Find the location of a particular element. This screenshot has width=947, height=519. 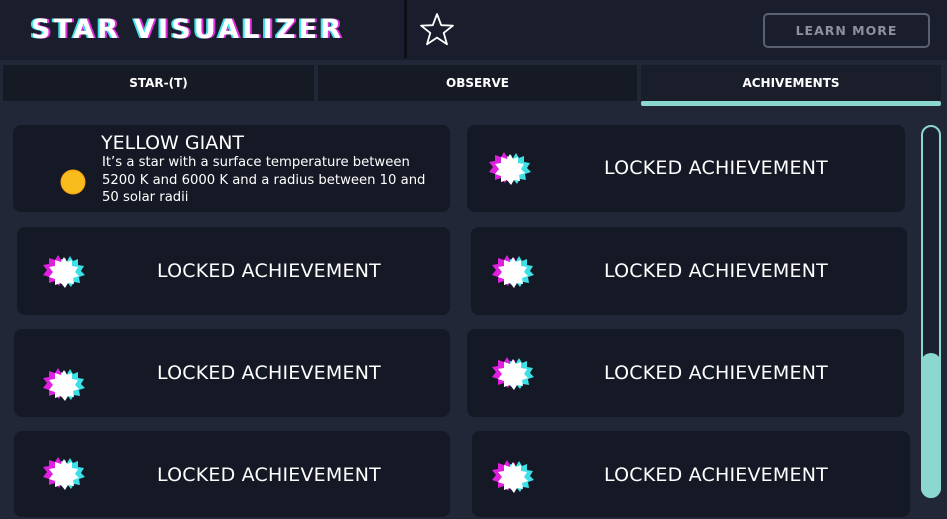

tab-achievements: ACHIVEMENTS is located at coordinates (791, 83).